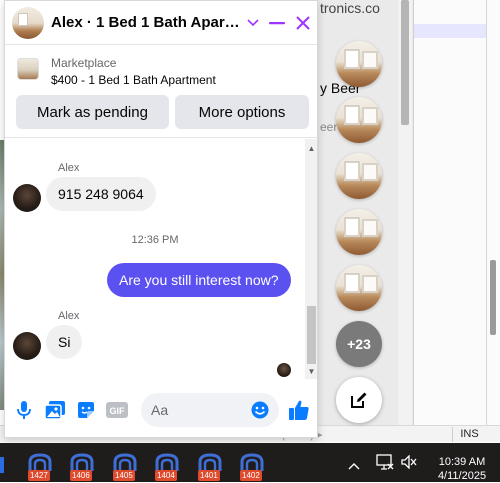  What do you see at coordinates (469, 434) in the screenshot?
I see `ins-indicator: INS` at bounding box center [469, 434].